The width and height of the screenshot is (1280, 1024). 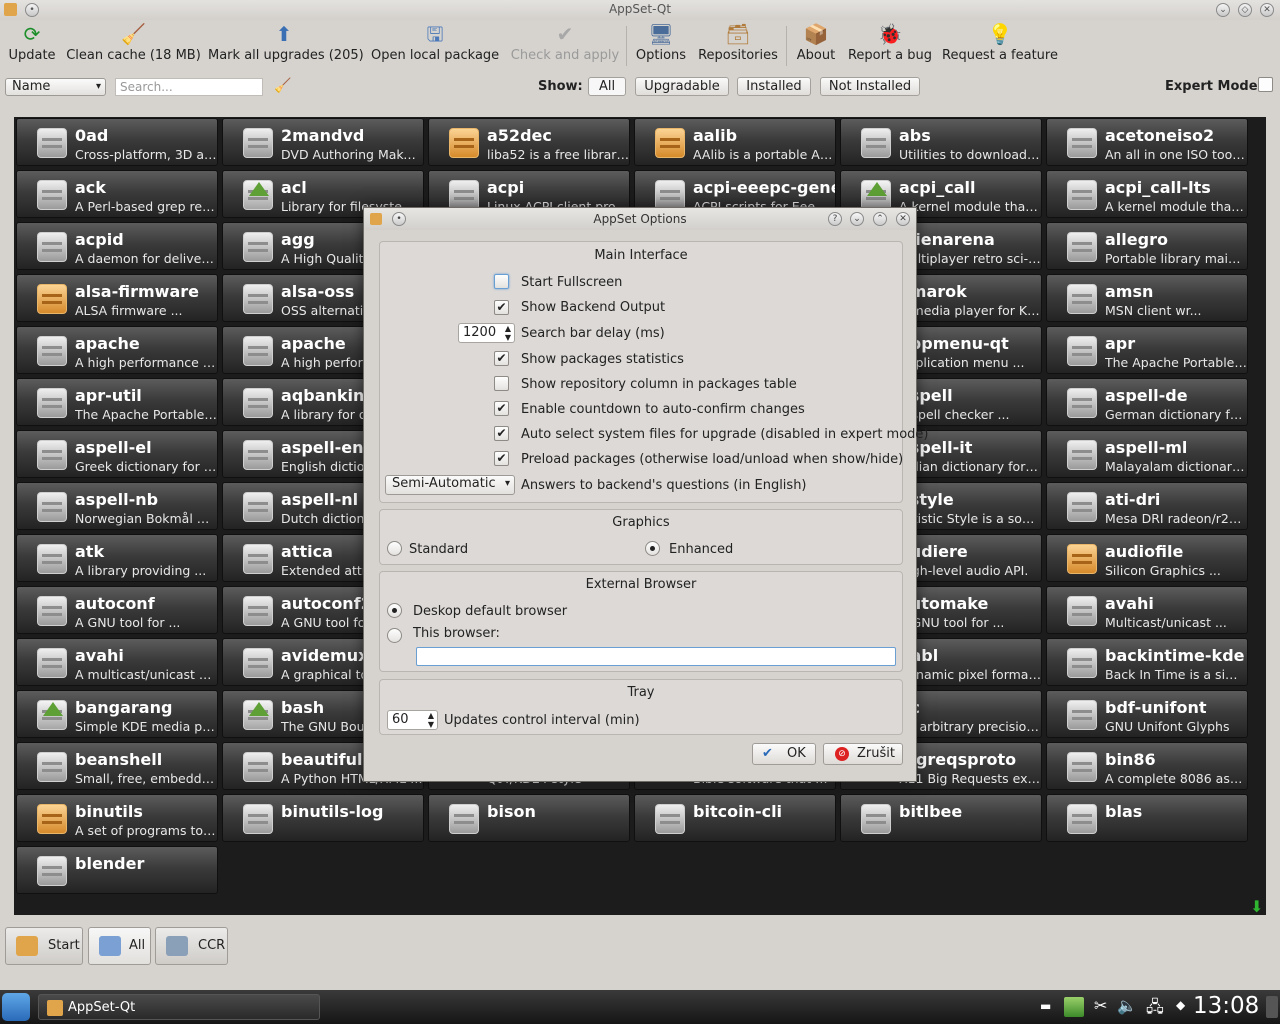 I want to click on tray-battery-icon: ▬, so click(x=1045, y=1006).